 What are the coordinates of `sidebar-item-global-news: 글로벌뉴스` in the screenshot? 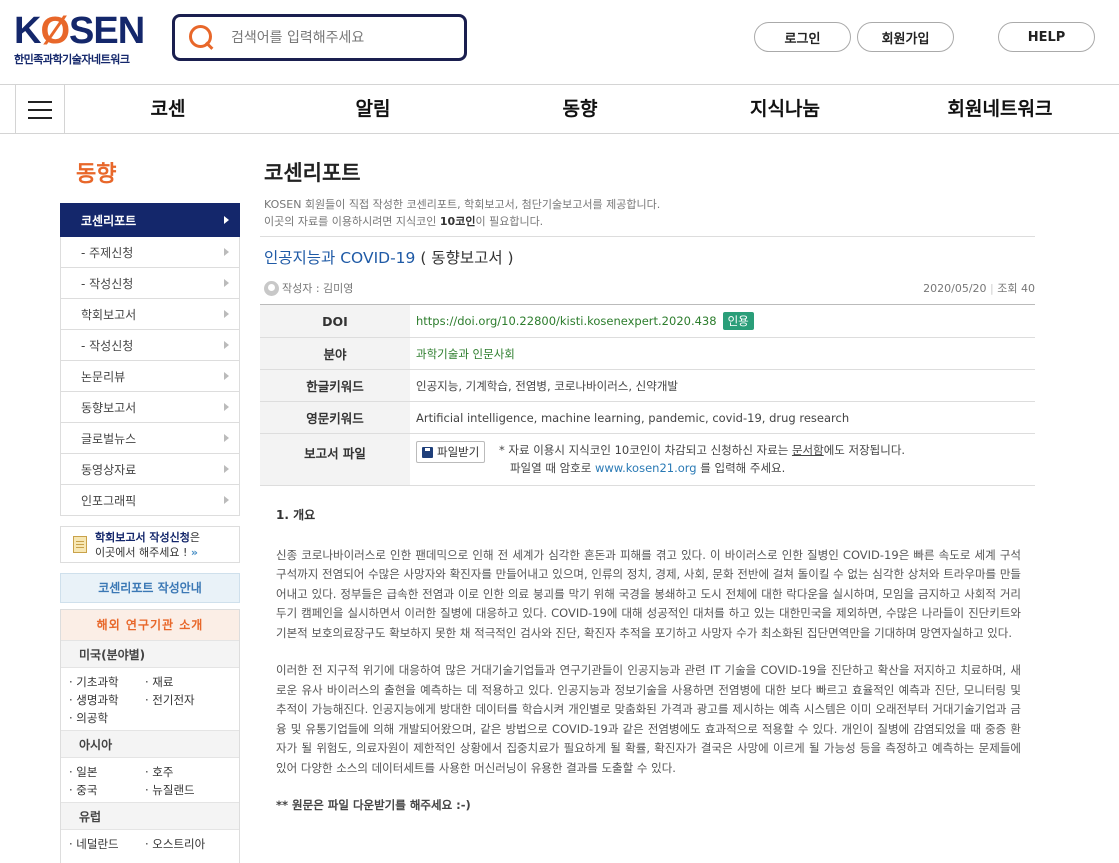 It's located at (150, 438).